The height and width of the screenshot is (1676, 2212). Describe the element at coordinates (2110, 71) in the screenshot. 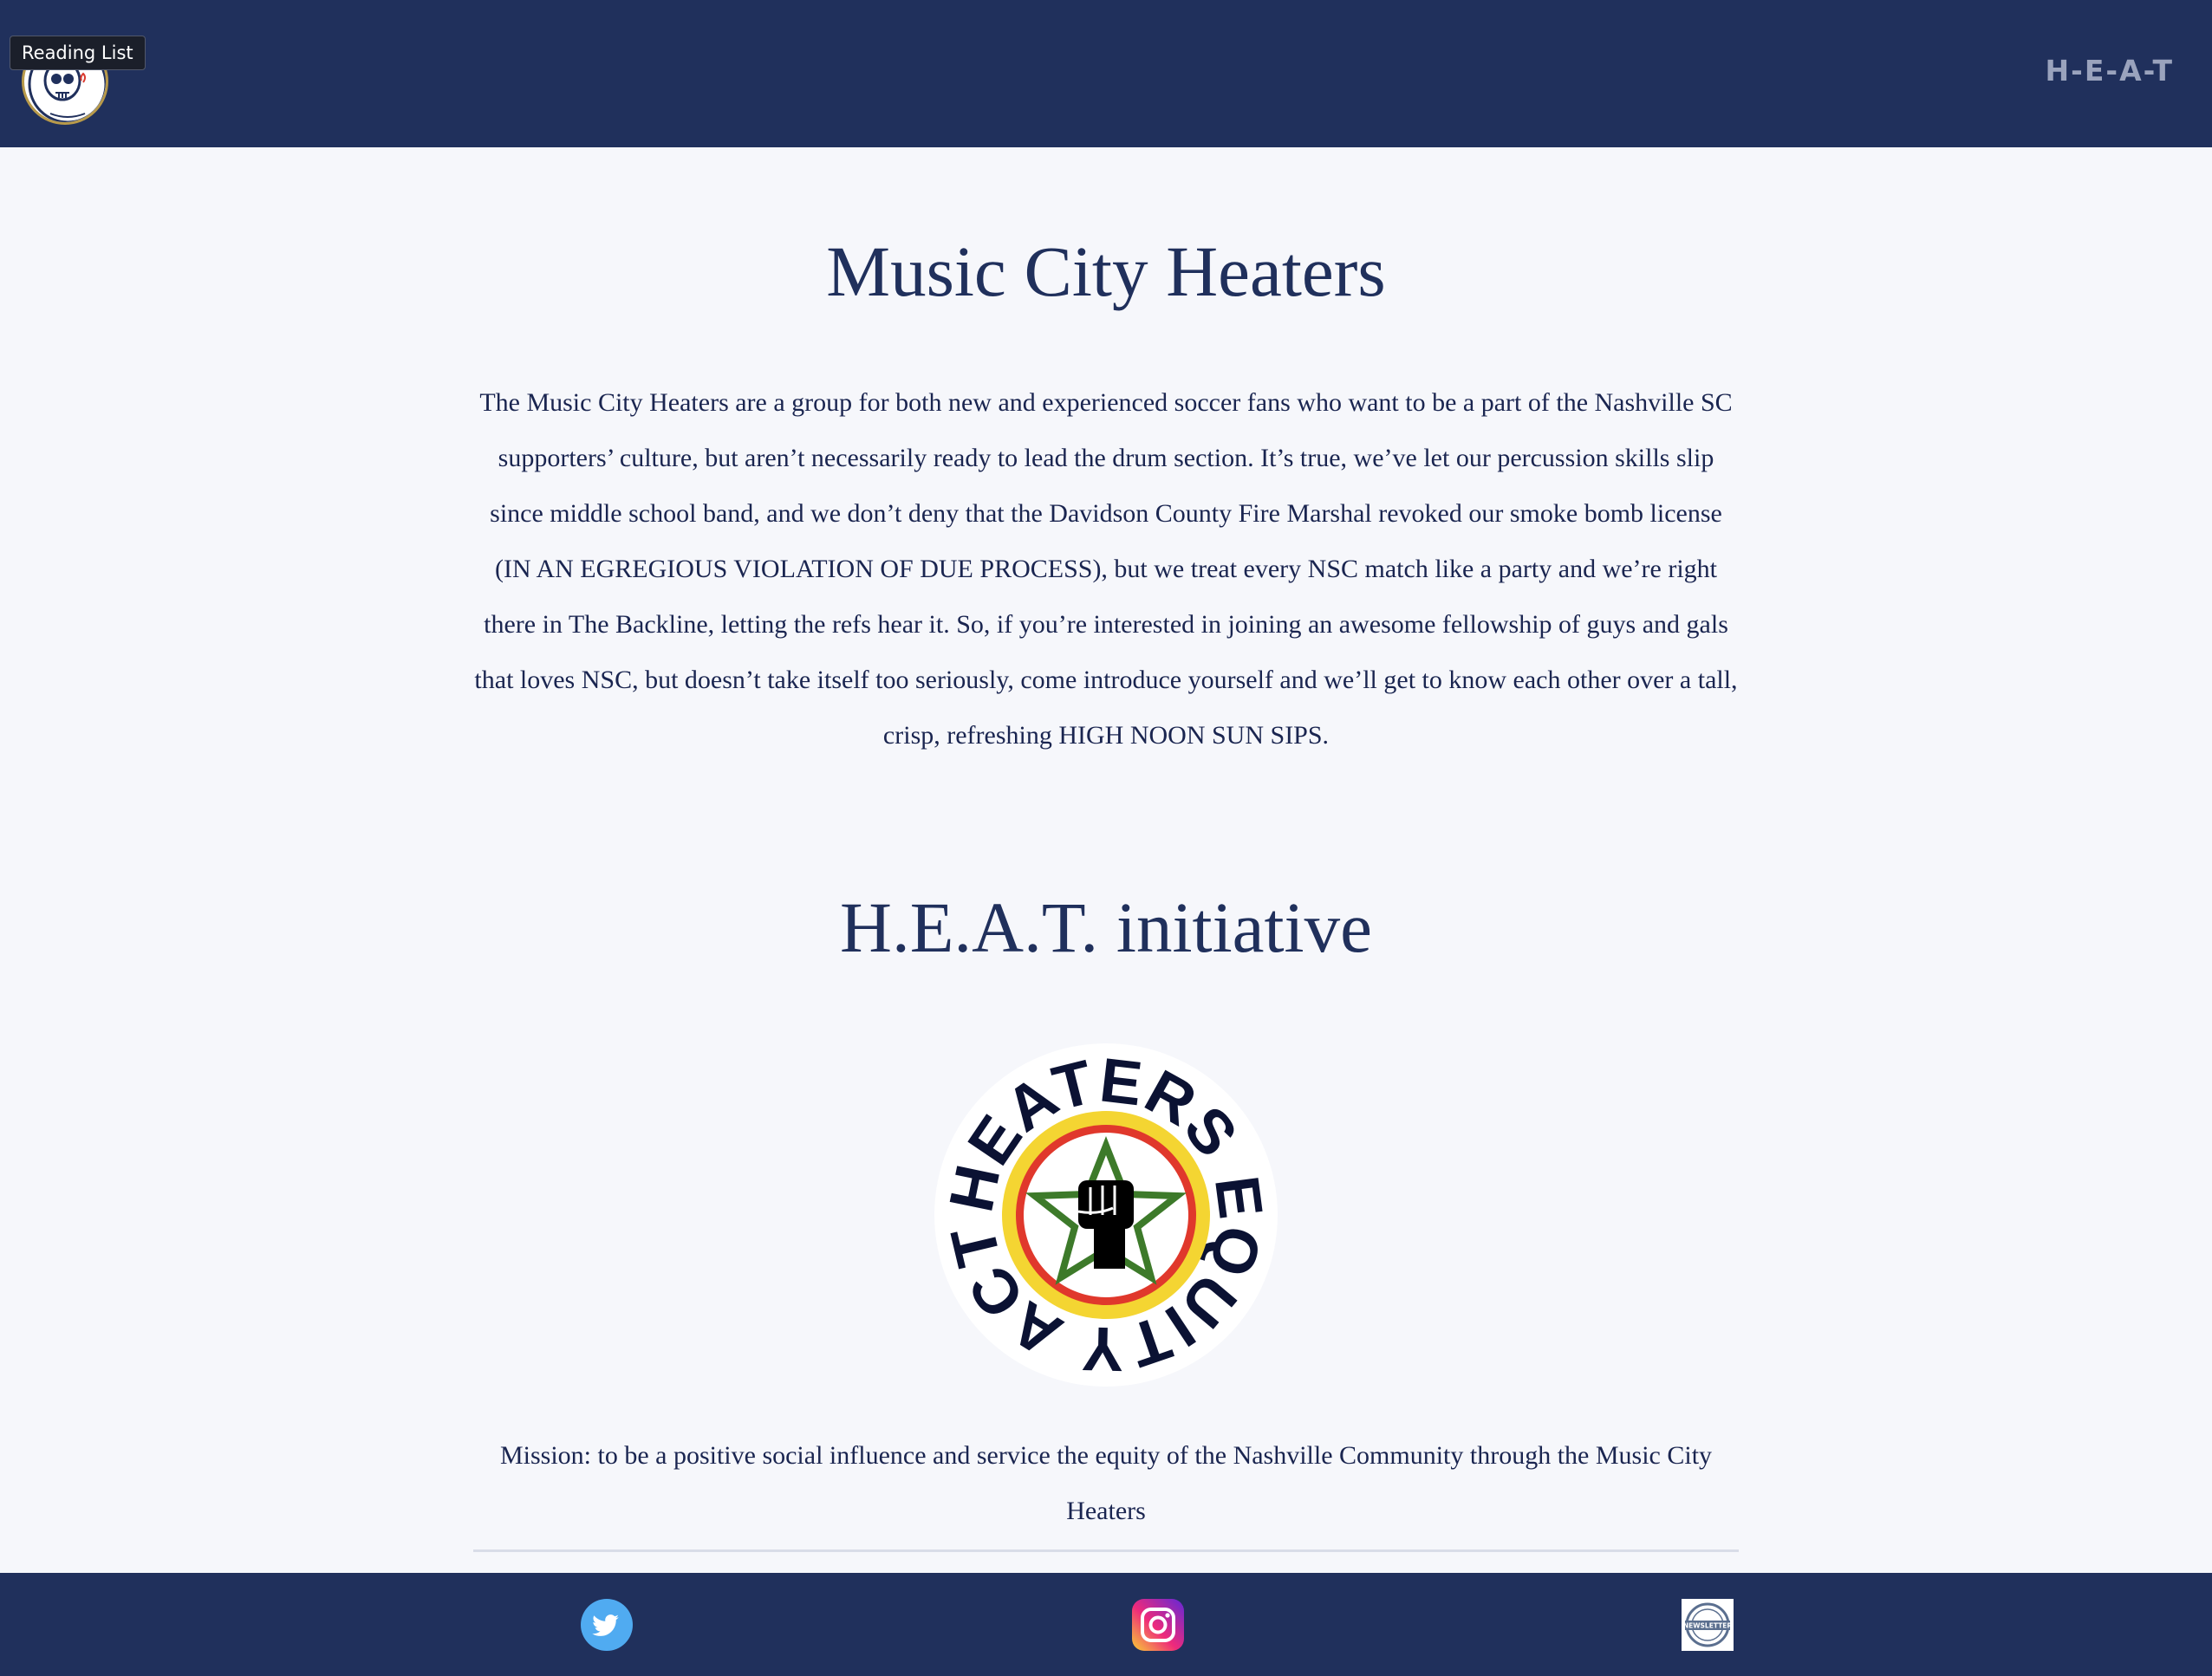

I see `site-brand: H-E-A-T` at that location.